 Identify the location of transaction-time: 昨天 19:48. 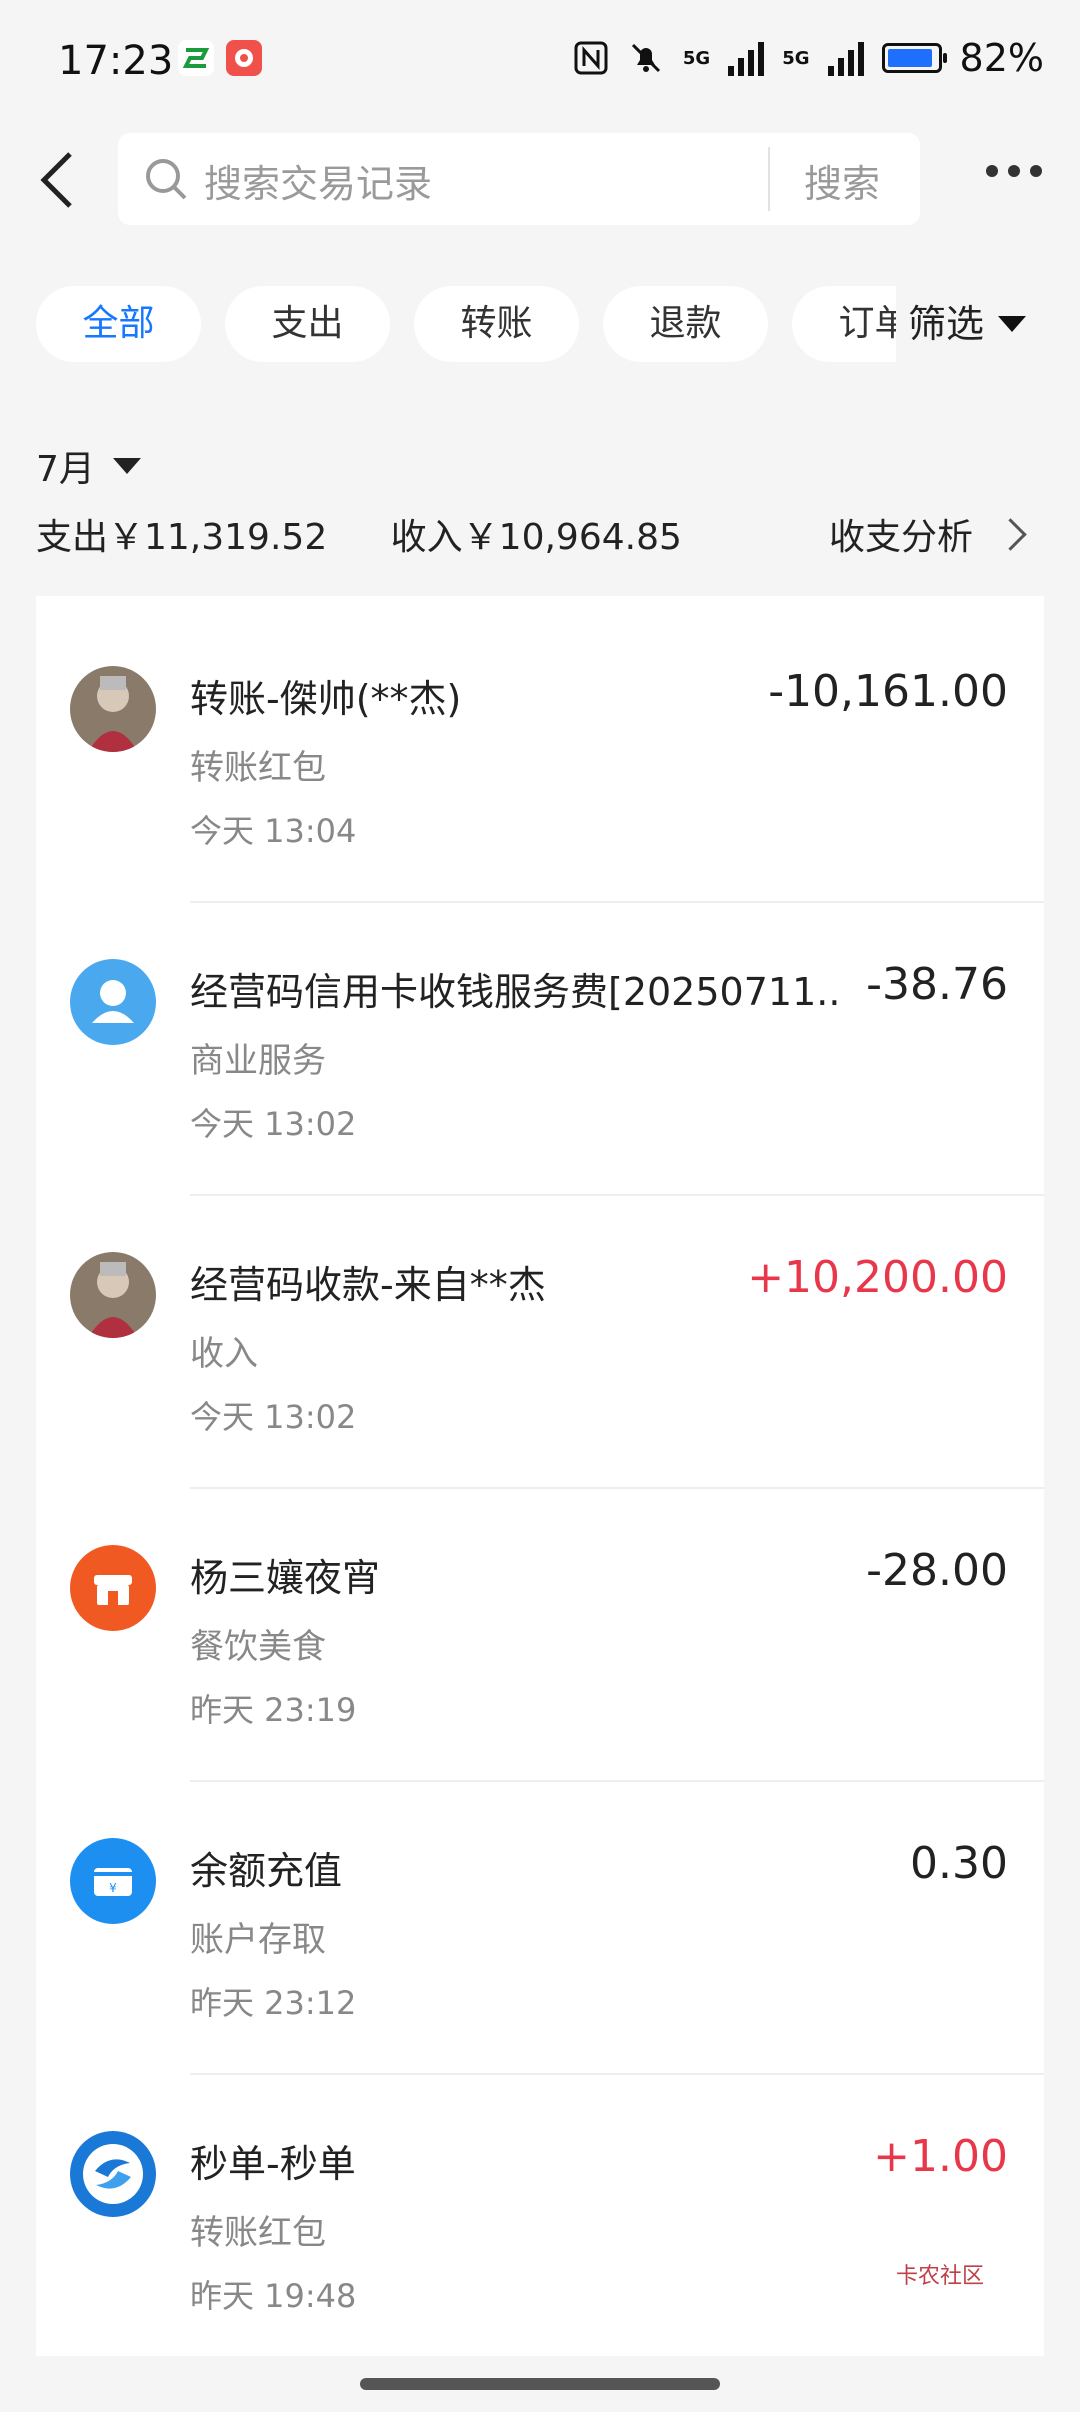
(273, 2296).